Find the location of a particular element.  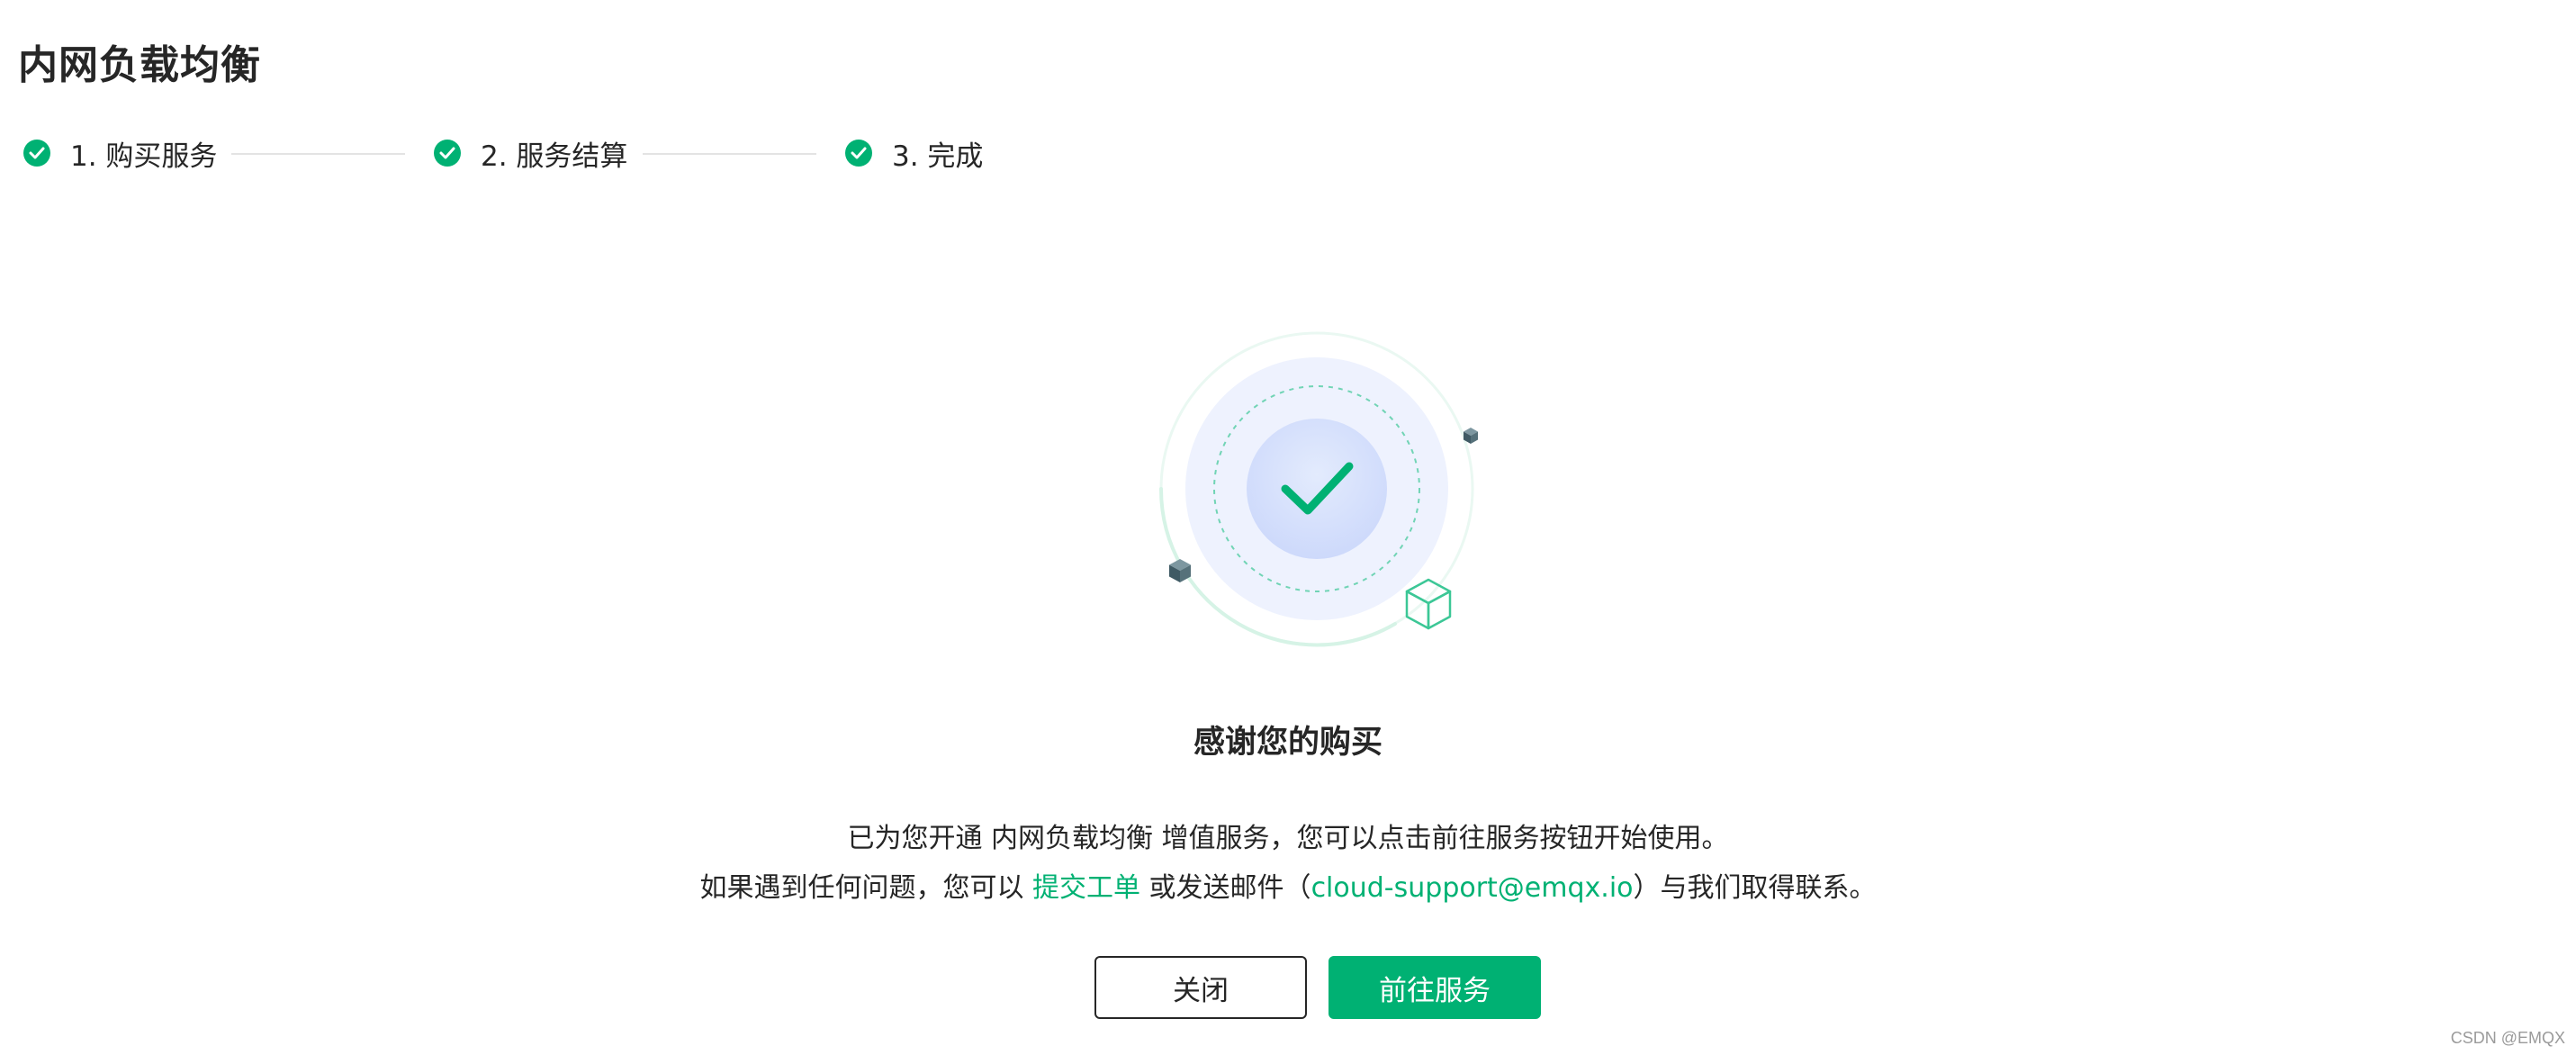

result-title: 感谢您的购买 is located at coordinates (1288, 743).